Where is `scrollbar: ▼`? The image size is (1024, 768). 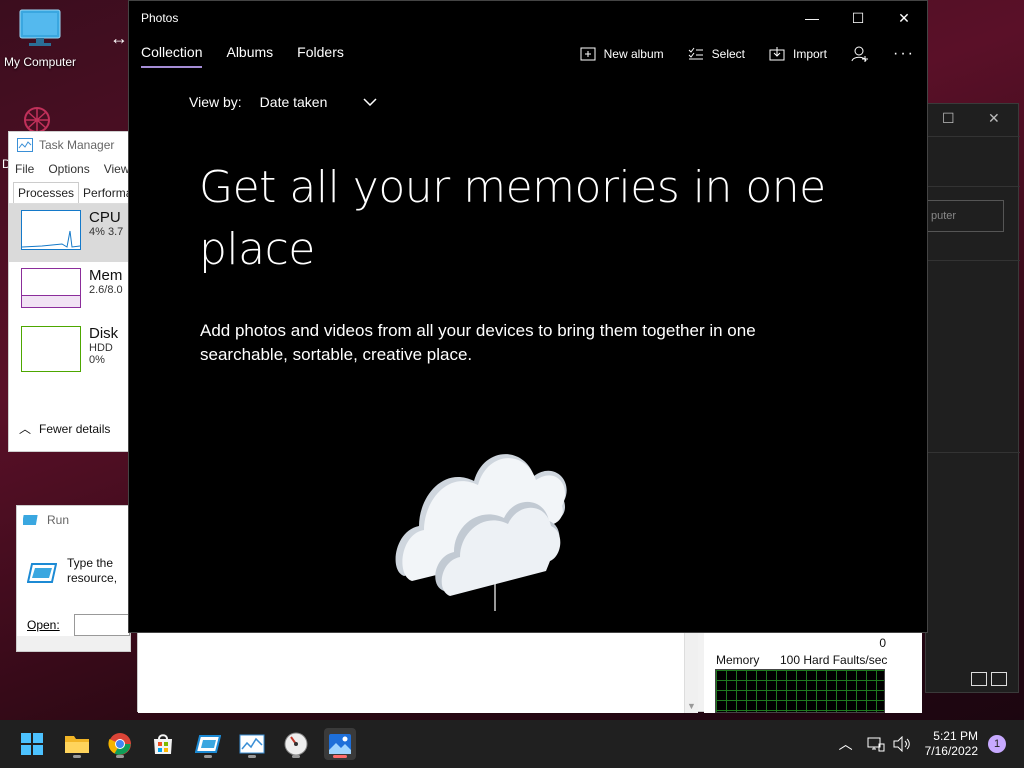 scrollbar: ▼ is located at coordinates (691, 673).